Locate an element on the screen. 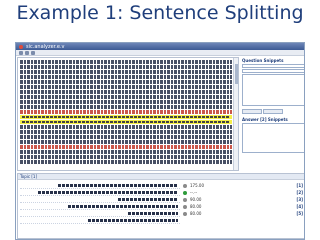 This screenshot has width=320, height=240. score-row: 80.00 [4] is located at coordinates (243, 206).